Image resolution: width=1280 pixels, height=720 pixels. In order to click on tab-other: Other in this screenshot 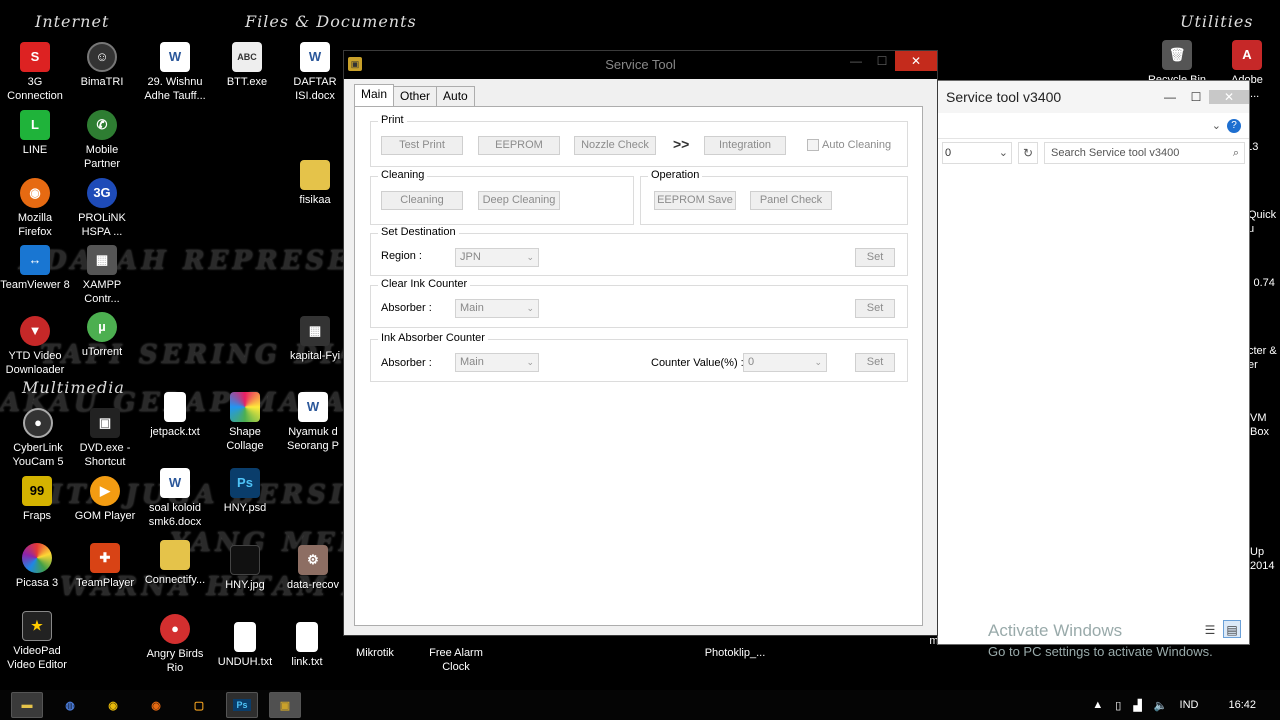, I will do `click(415, 96)`.